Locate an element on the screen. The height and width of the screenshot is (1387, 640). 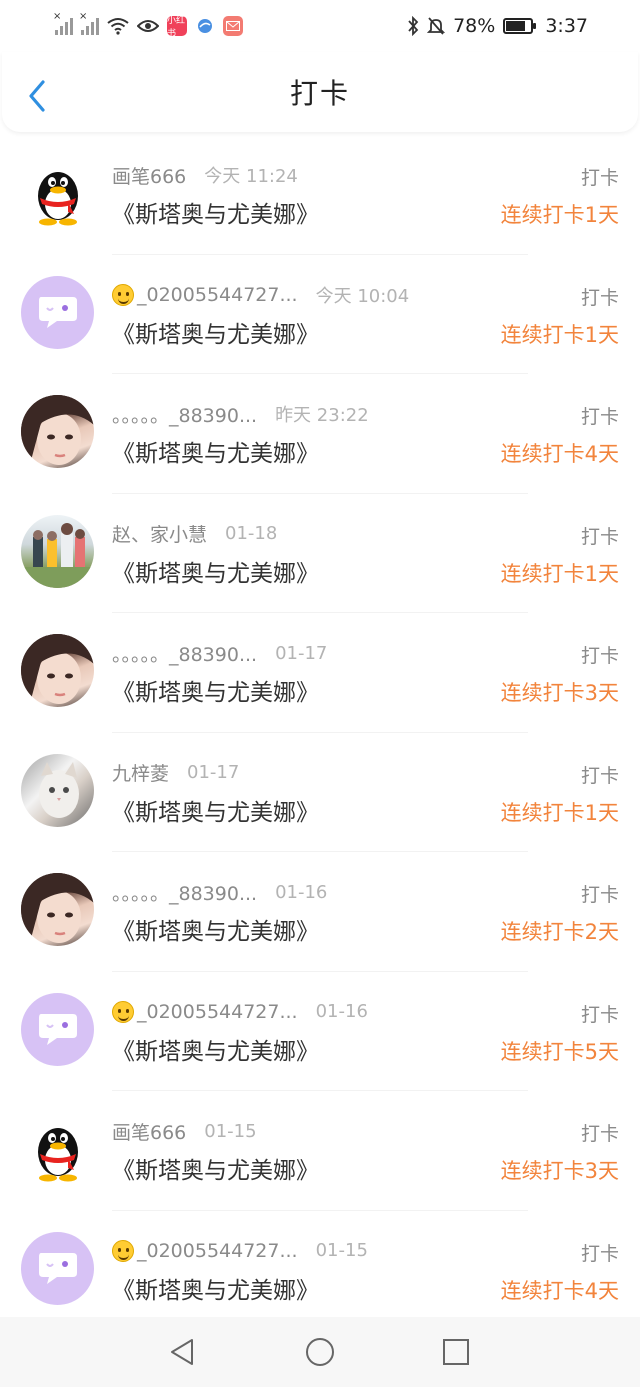
nav-home-button is located at coordinates (320, 1352).